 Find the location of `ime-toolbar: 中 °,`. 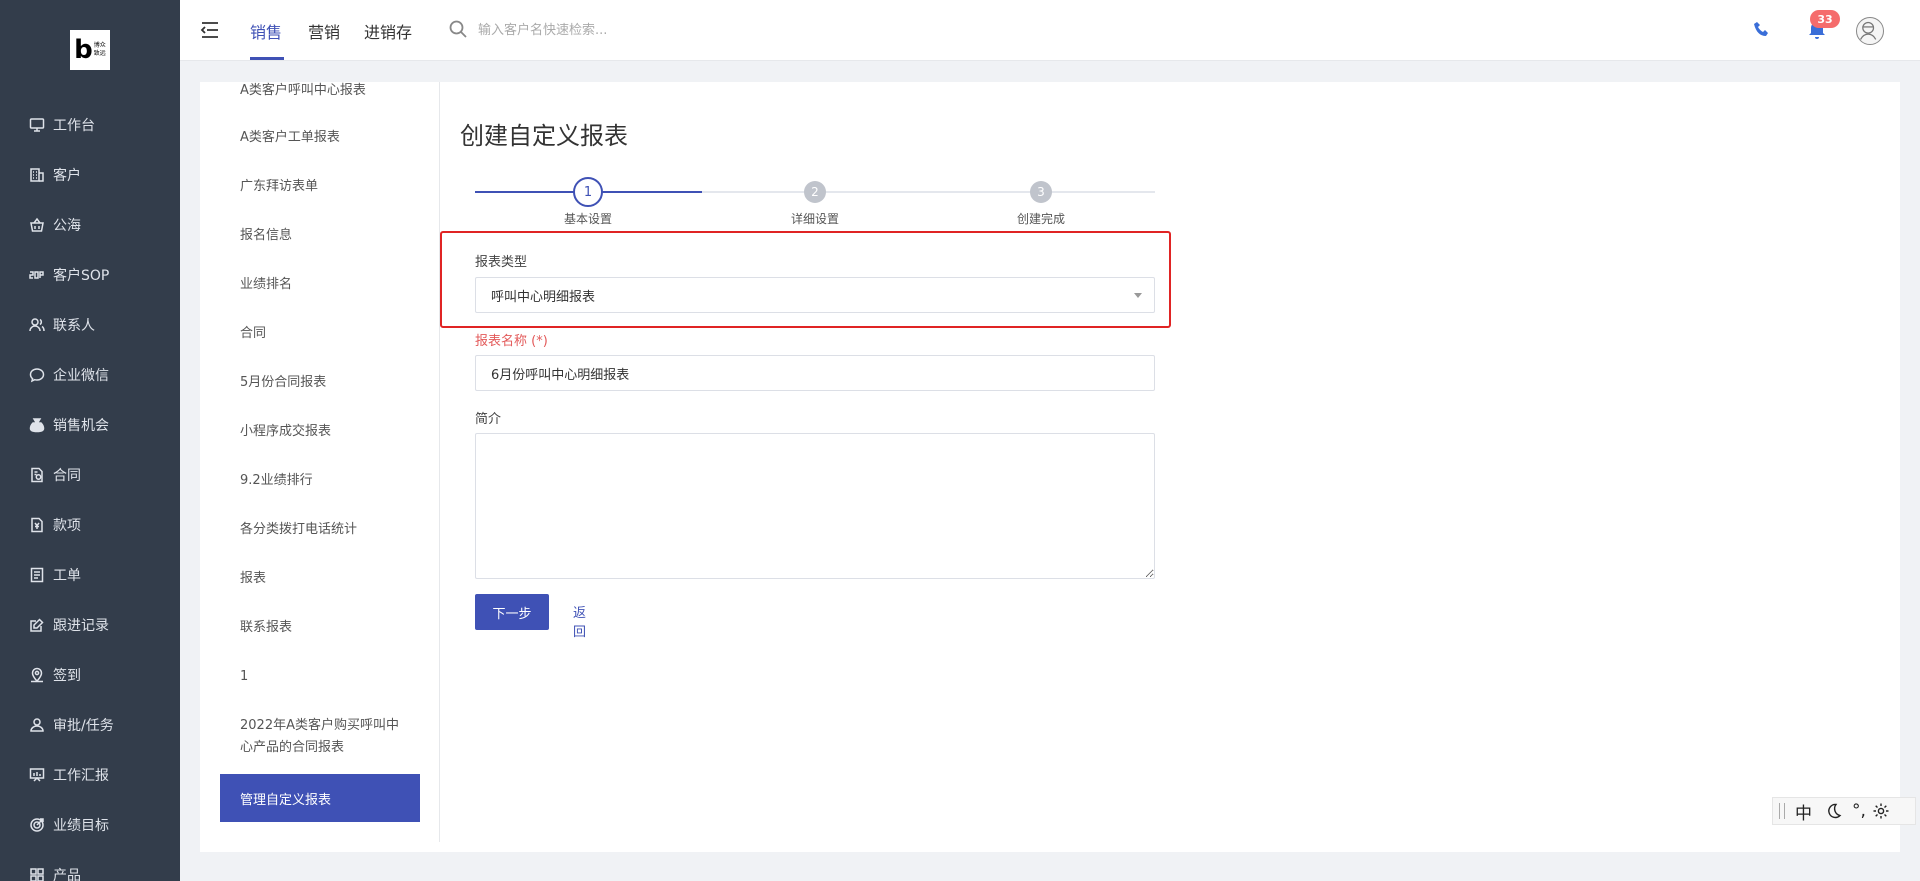

ime-toolbar: 中 °, is located at coordinates (1844, 811).